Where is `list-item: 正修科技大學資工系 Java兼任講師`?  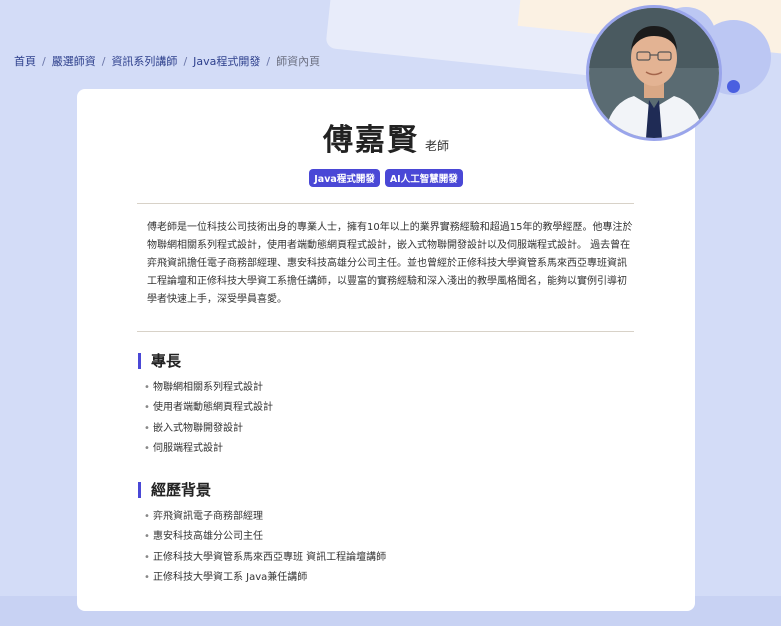 list-item: 正修科技大學資工系 Java兼任講師 is located at coordinates (265, 578).